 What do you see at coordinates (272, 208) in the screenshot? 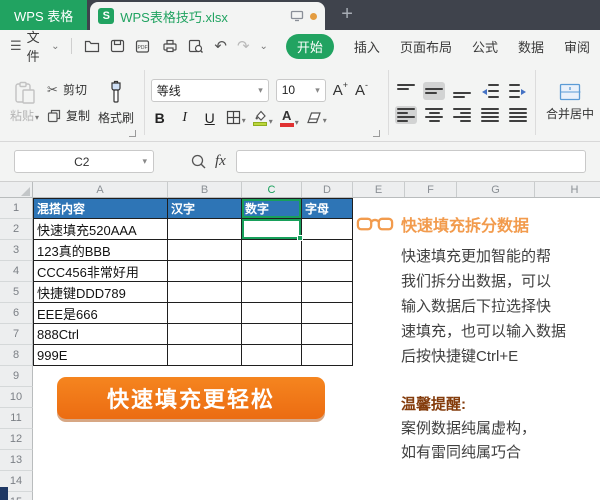
I see `cell-C1: 数字` at bounding box center [272, 208].